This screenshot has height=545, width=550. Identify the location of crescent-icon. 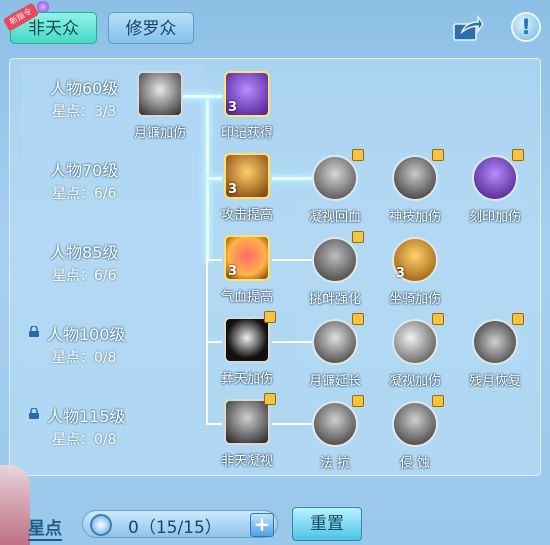
(498, 339).